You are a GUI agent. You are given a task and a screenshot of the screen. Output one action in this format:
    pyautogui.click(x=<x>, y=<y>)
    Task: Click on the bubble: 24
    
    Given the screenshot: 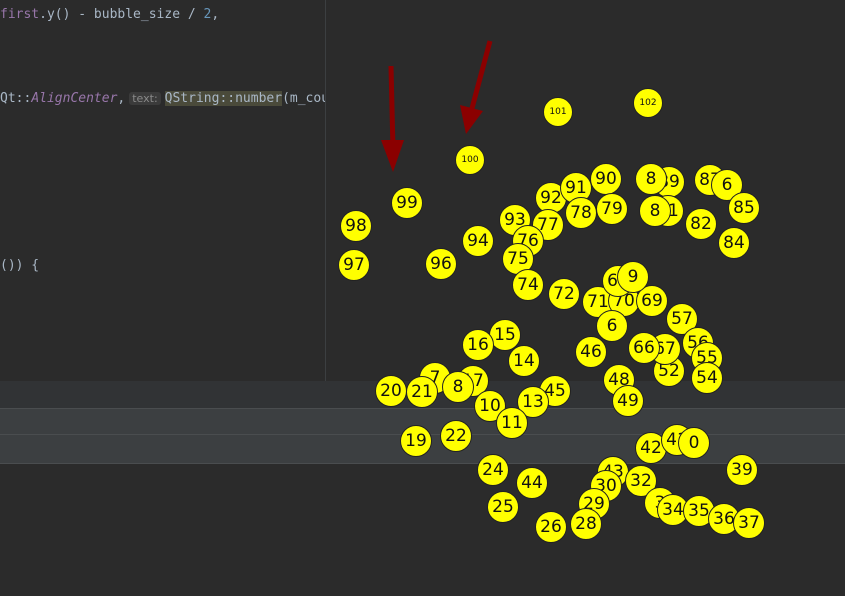 What is the action you would take?
    pyautogui.click(x=493, y=470)
    